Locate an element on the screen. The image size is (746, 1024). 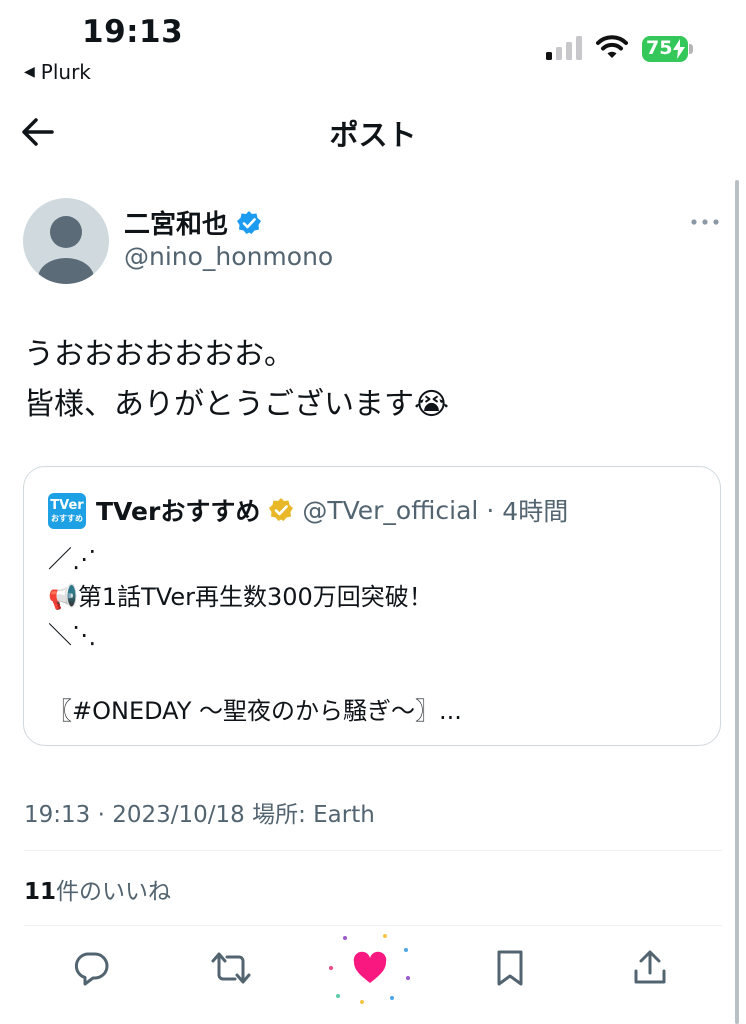
reply-button is located at coordinates (92, 968).